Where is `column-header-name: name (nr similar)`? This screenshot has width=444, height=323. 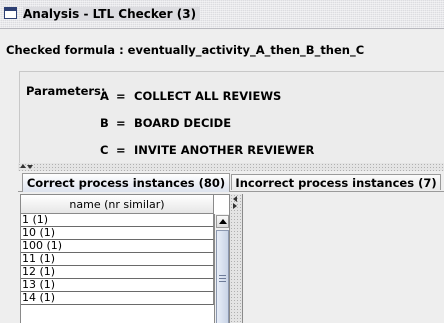 column-header-name: name (nr similar) is located at coordinates (117, 204).